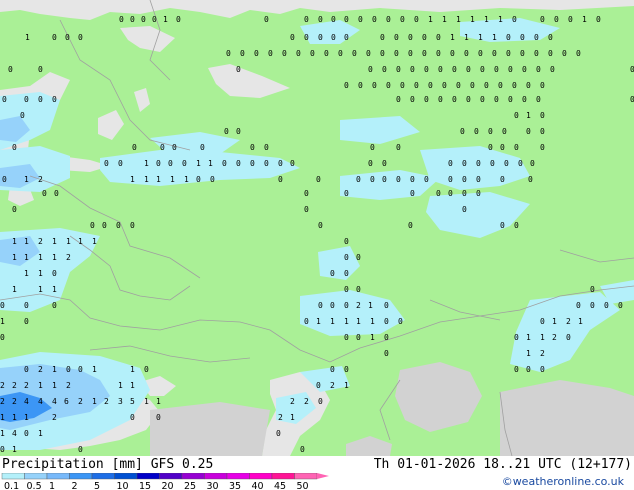  Describe the element at coordinates (123, 485) in the screenshot. I see `scale-tick-label: 10` at that location.